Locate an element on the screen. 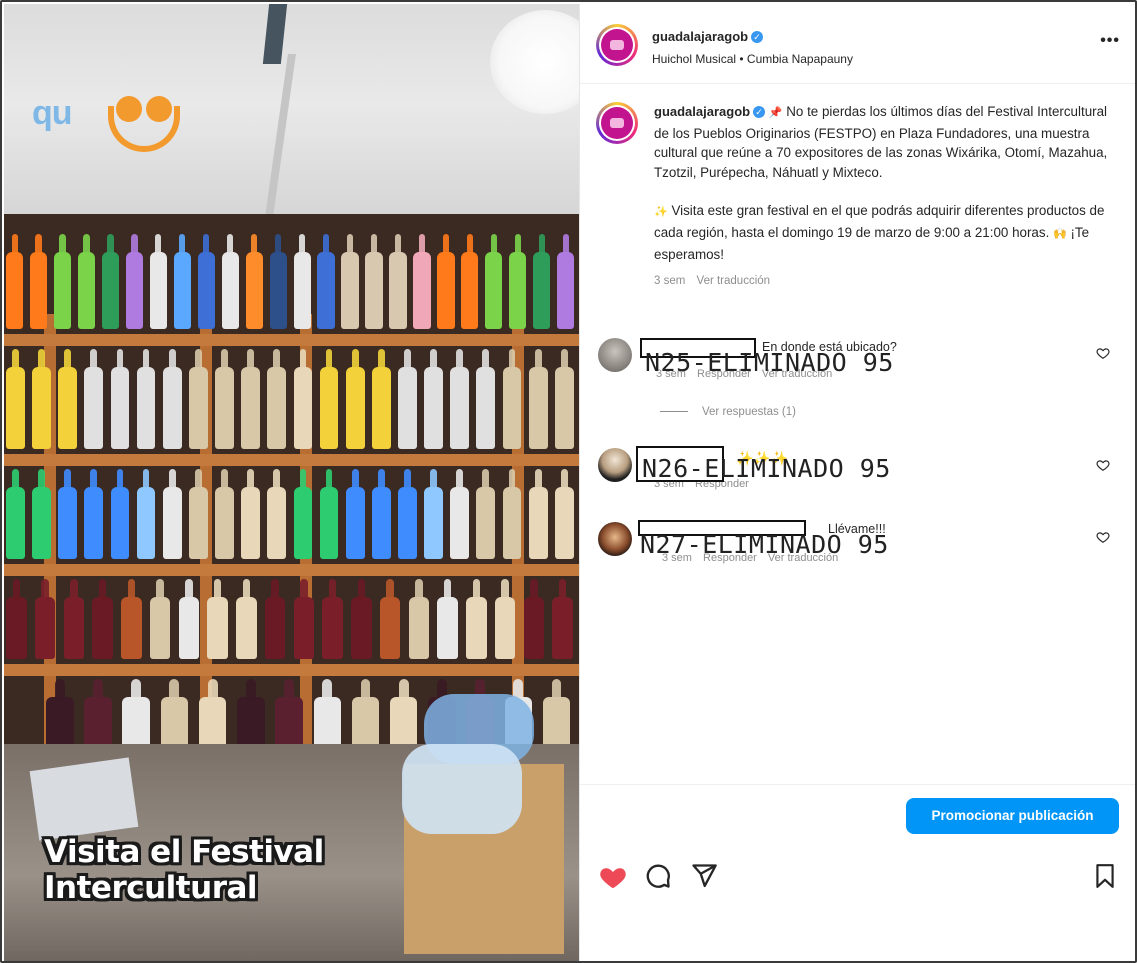 Image resolution: width=1137 pixels, height=963 pixels. more-options-icon: ••• is located at coordinates (1110, 41).